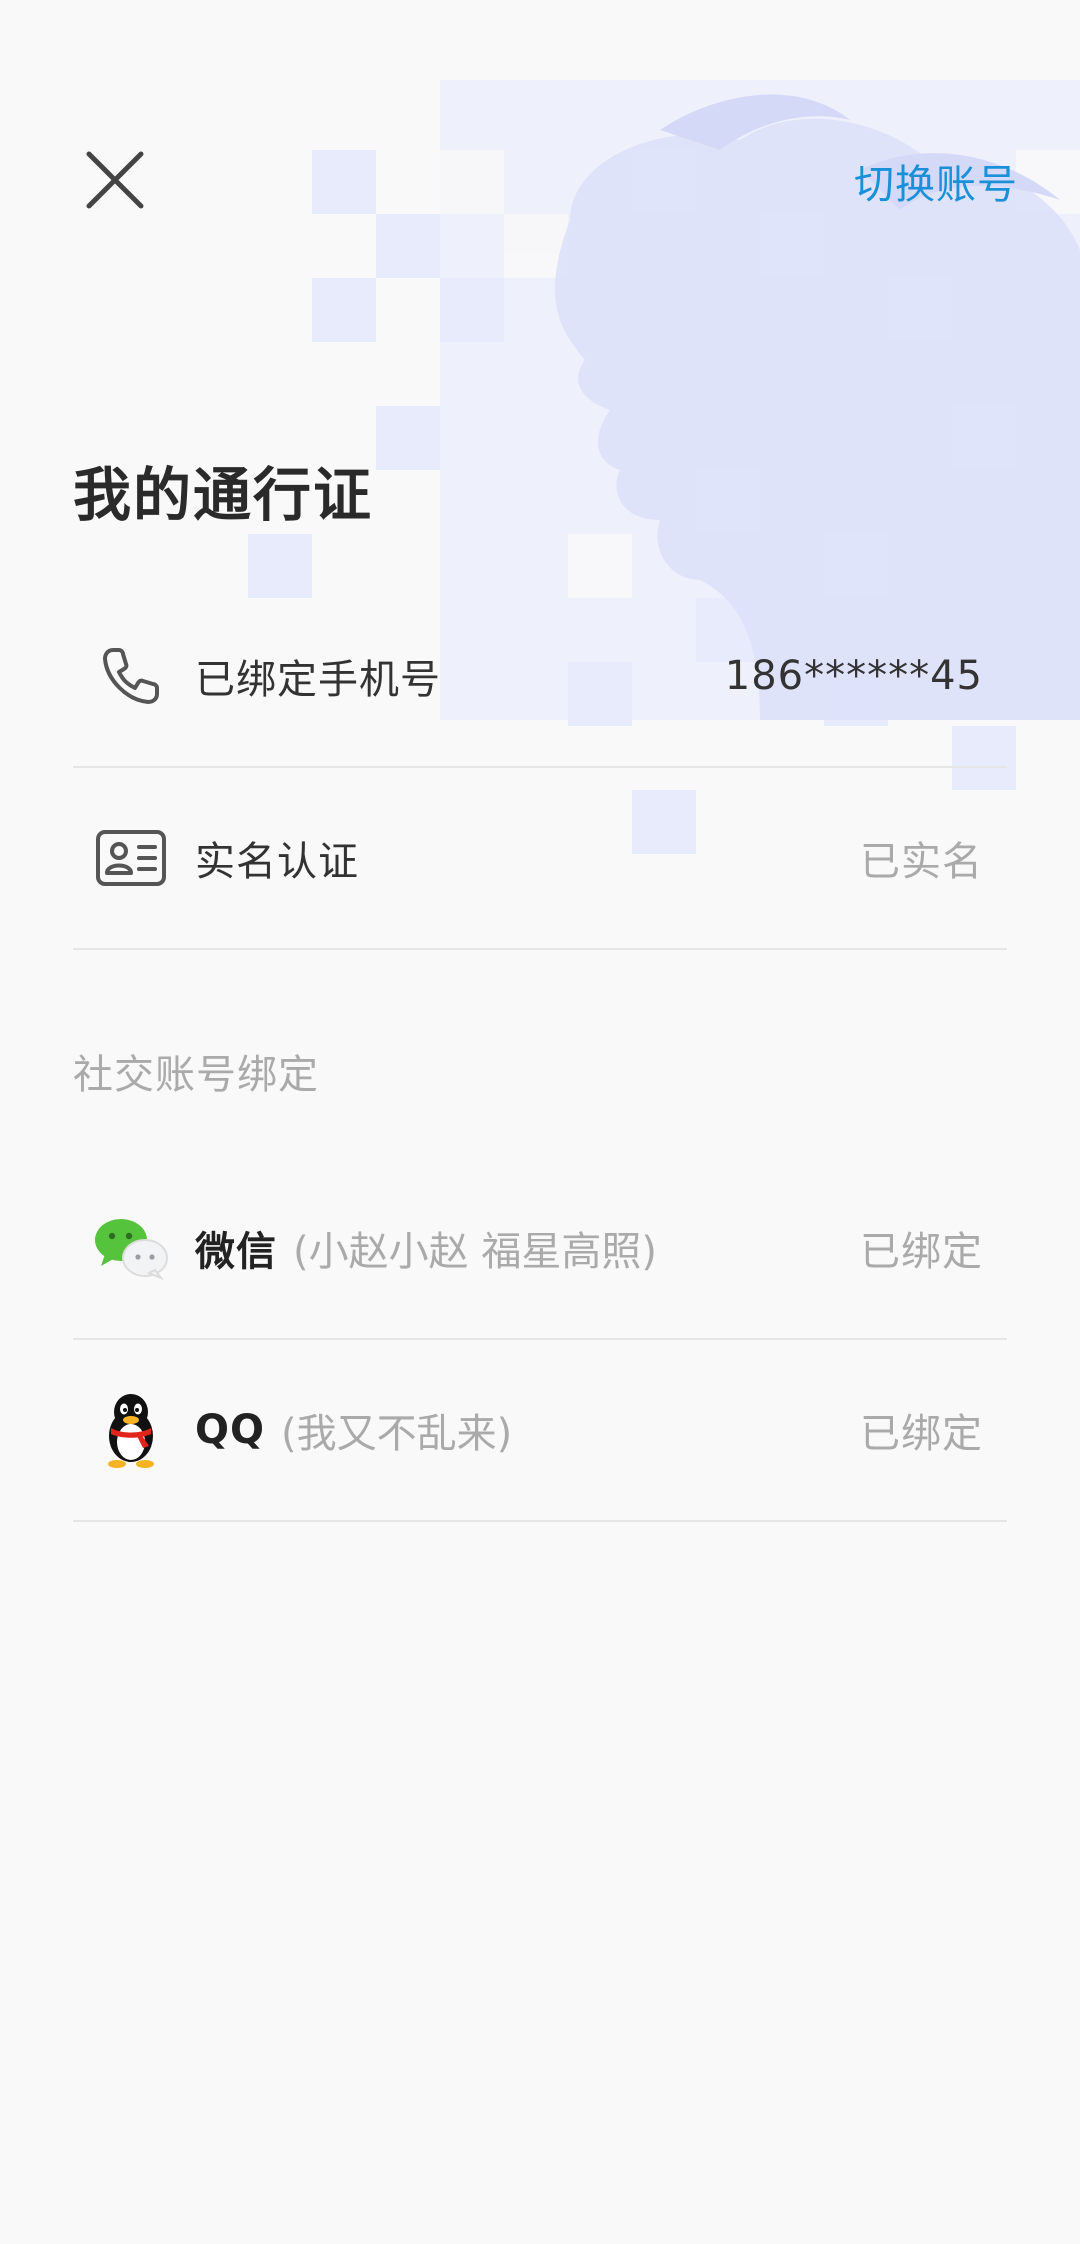 The height and width of the screenshot is (2244, 1080). Describe the element at coordinates (236, 1252) in the screenshot. I see `wechat-name: 微信` at that location.